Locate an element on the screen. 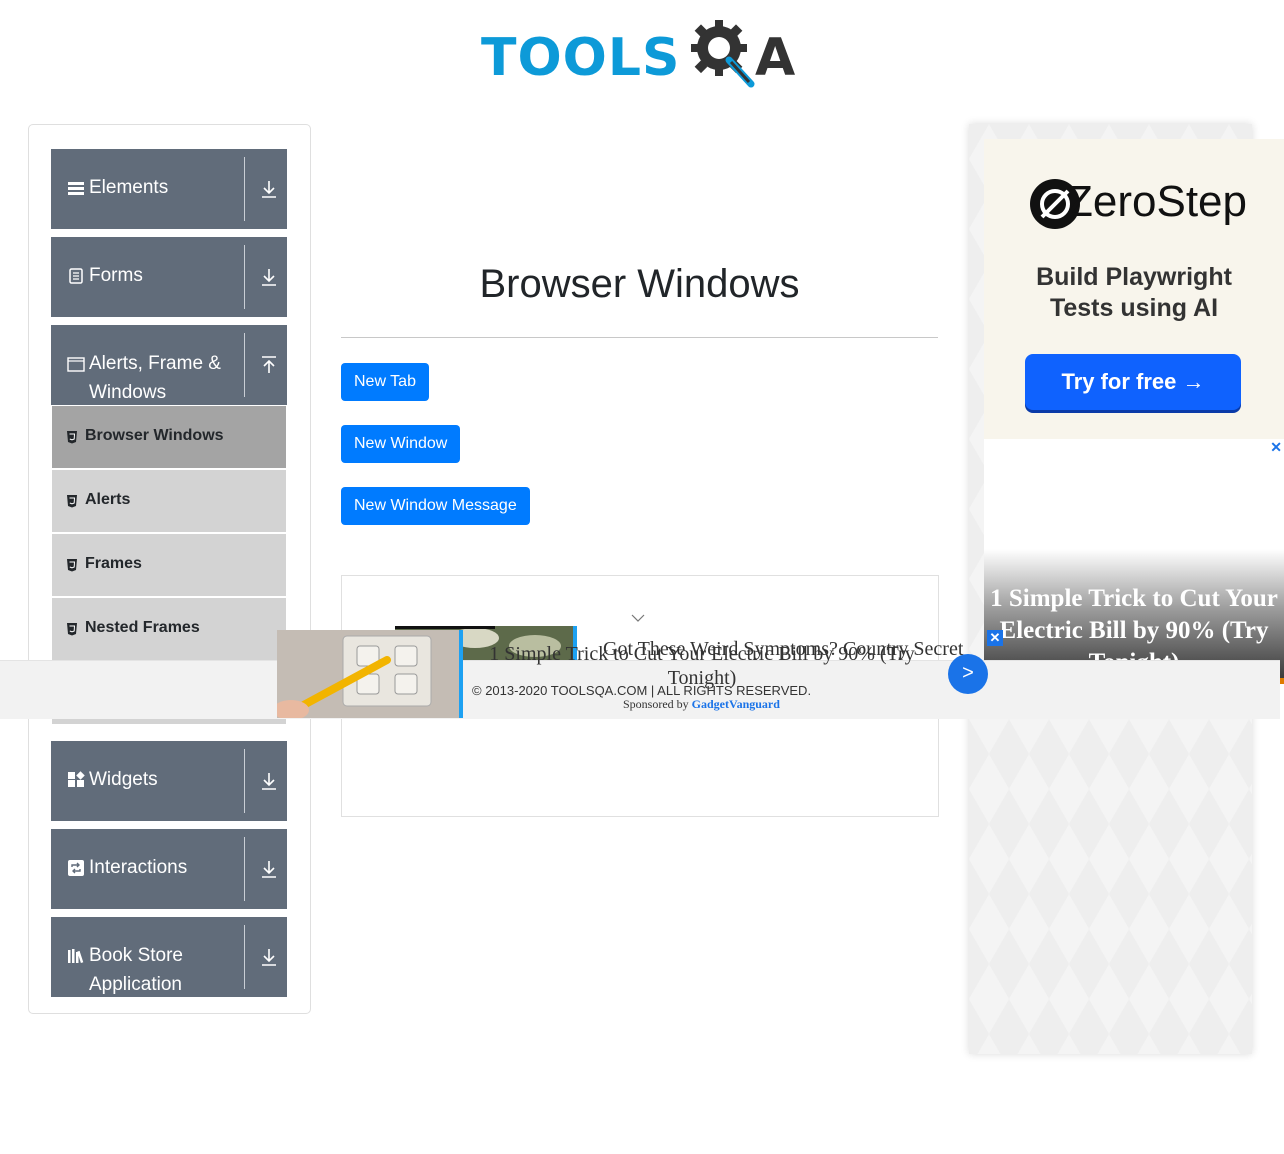  sidebar-group-alerts-frame-windows: Alerts, Frame & Windows is located at coordinates (169, 365).